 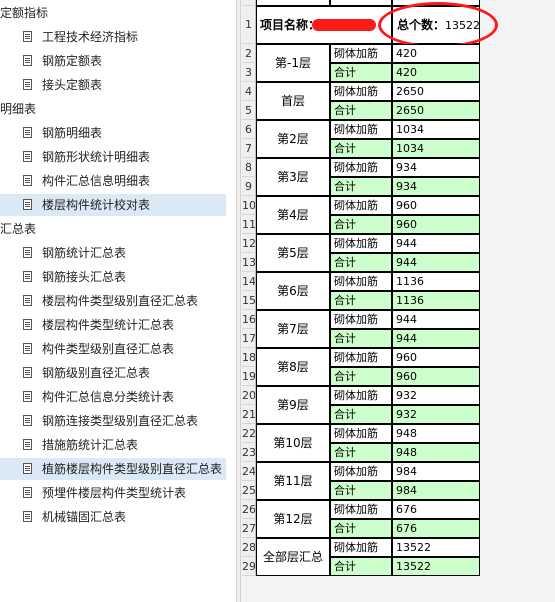 I want to click on tree-item: 接头定额表, so click(x=113, y=85).